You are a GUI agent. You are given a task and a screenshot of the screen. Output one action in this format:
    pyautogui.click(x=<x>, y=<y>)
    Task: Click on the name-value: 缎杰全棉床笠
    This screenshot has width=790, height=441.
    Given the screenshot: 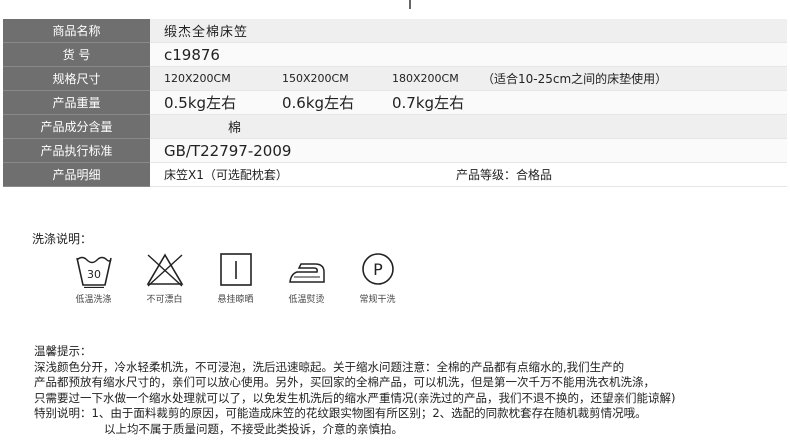 What is the action you would take?
    pyautogui.click(x=468, y=31)
    